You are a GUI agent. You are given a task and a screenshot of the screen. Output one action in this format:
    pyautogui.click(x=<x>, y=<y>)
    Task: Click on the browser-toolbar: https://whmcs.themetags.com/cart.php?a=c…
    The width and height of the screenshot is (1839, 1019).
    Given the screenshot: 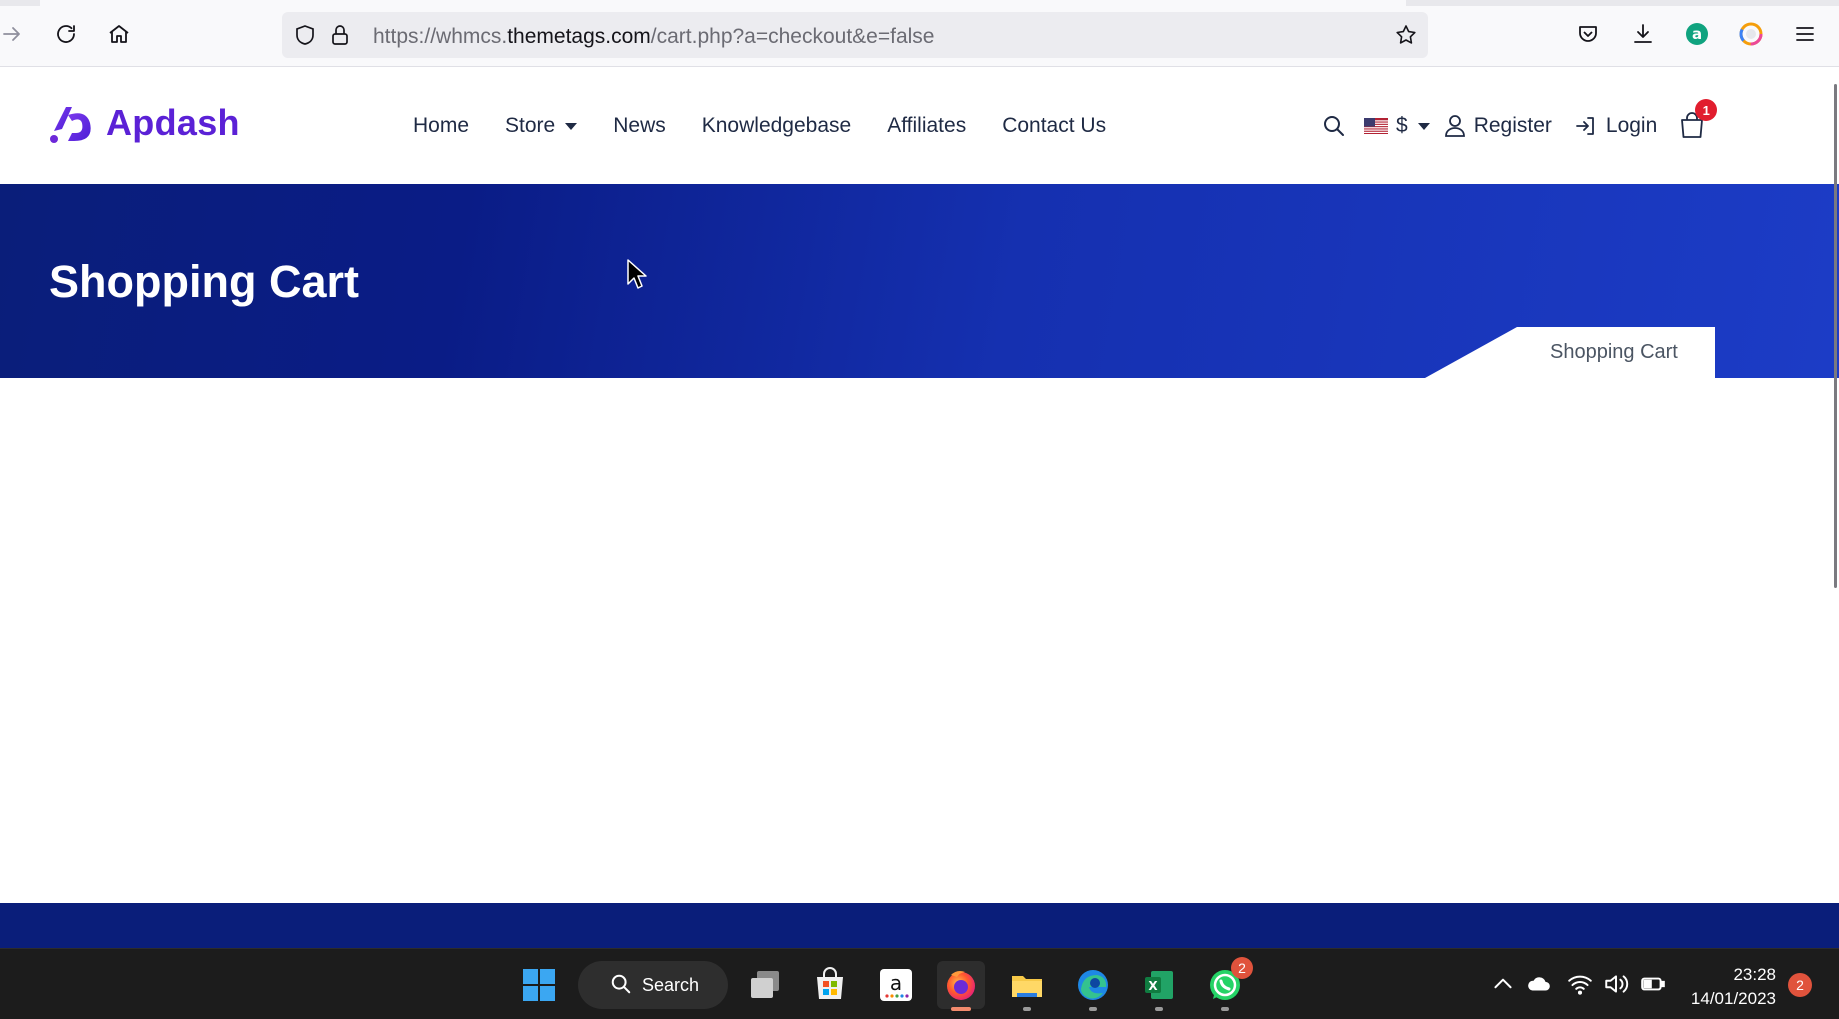 What is the action you would take?
    pyautogui.click(x=919, y=33)
    